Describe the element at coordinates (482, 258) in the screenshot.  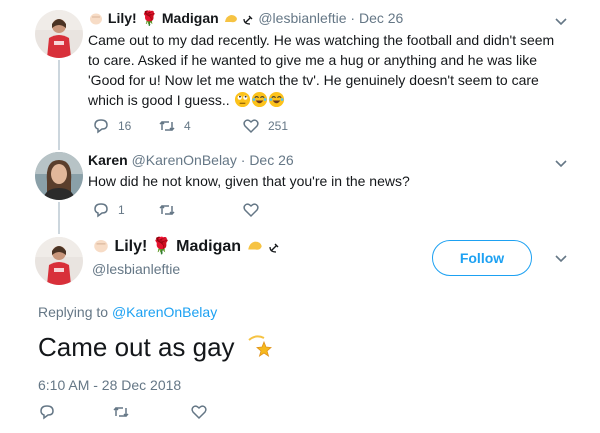
I see `follow-button: Follow` at that location.